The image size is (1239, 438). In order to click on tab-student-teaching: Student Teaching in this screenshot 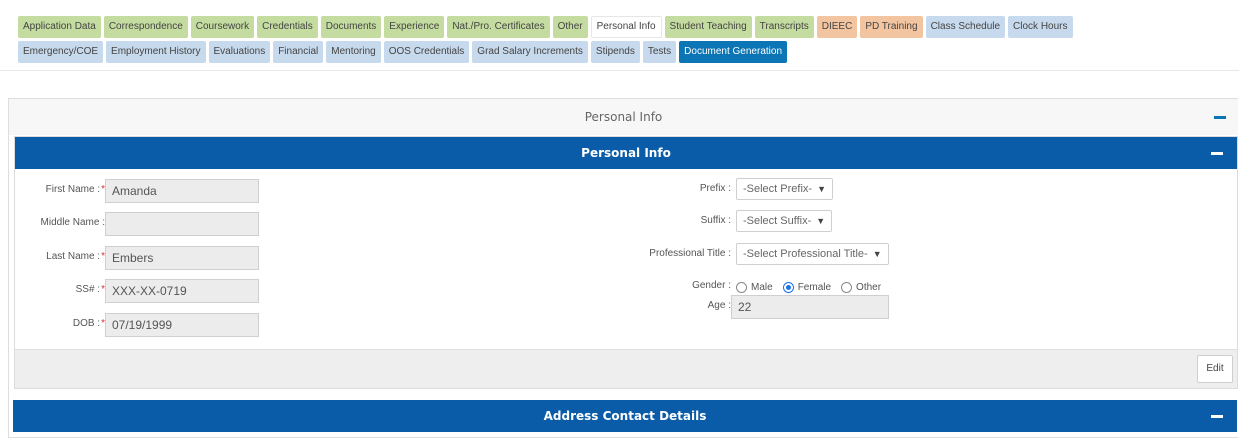, I will do `click(708, 27)`.